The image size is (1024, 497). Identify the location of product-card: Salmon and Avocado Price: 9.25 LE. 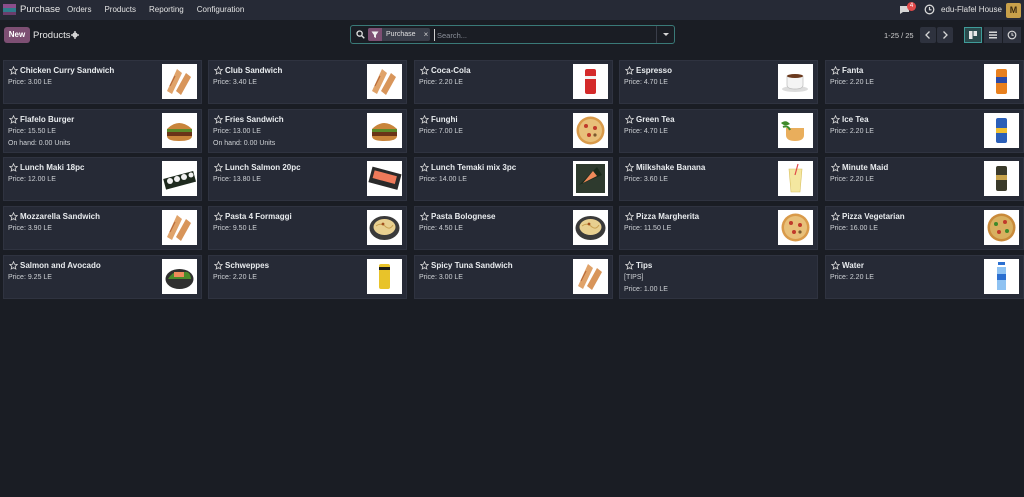
(102, 277).